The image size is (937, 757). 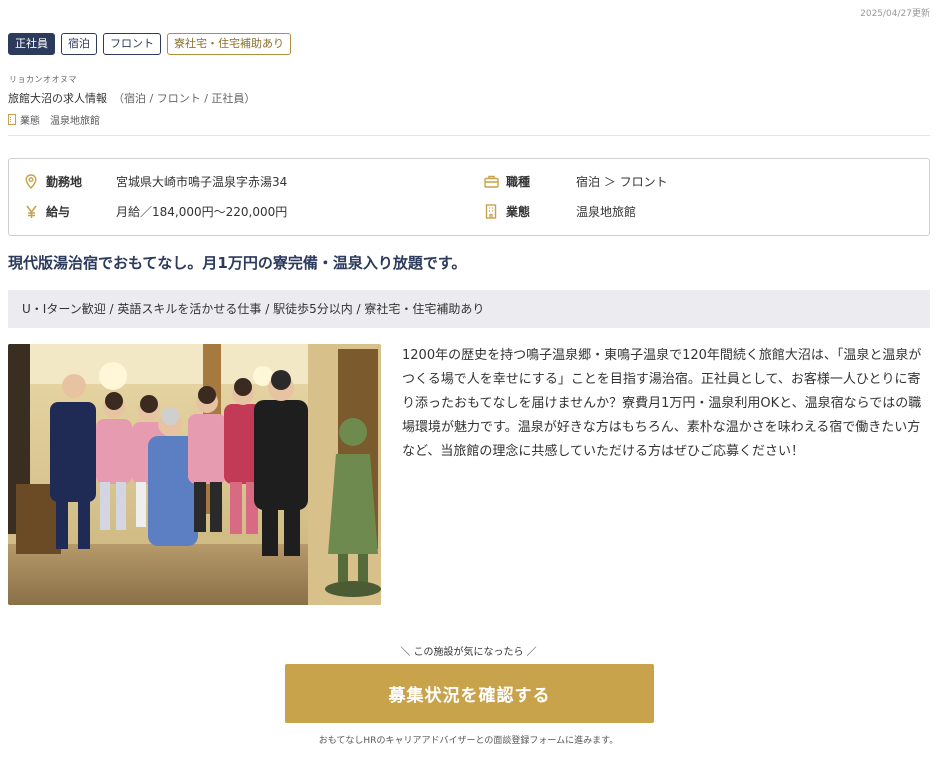 I want to click on info-salary: 給与 月給／184,000円〜220,000円, so click(x=155, y=211).